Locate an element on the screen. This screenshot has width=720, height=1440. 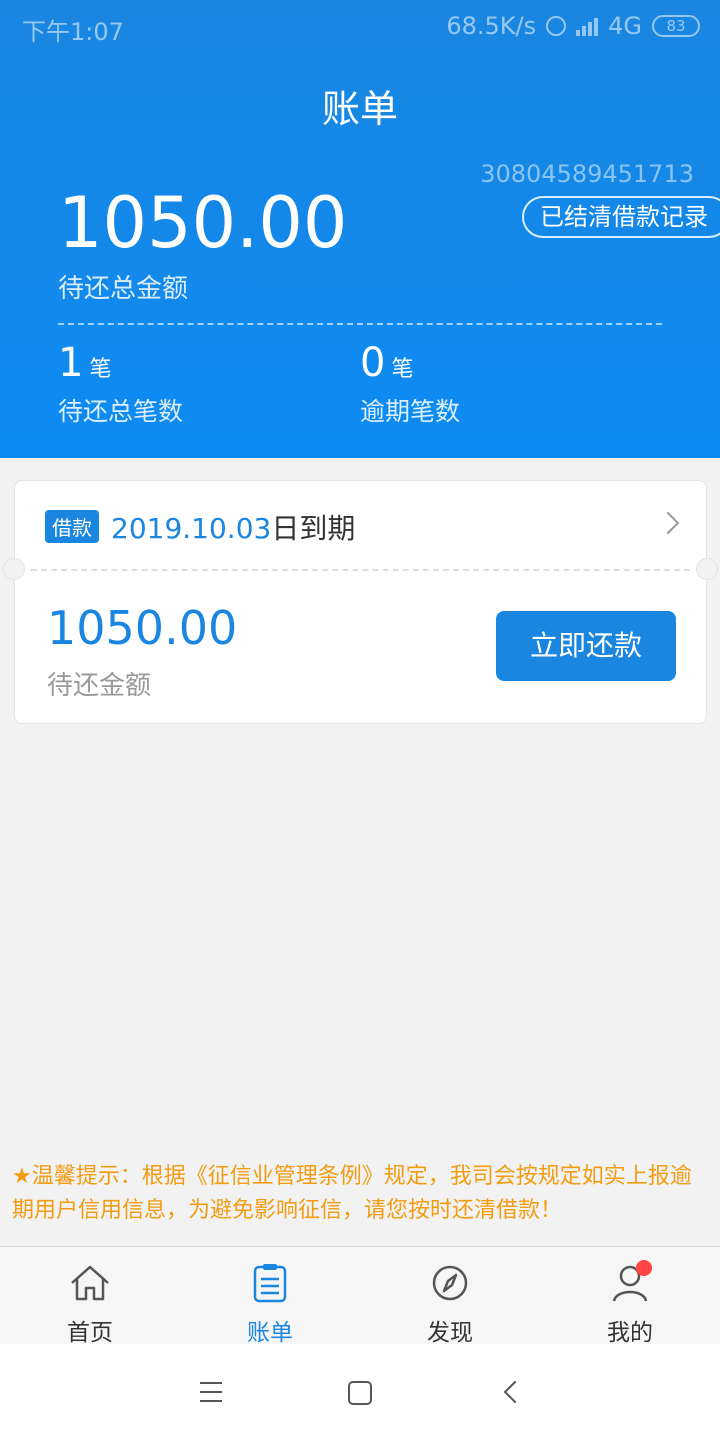
pending-count-unit: 笔 is located at coordinates (100, 369).